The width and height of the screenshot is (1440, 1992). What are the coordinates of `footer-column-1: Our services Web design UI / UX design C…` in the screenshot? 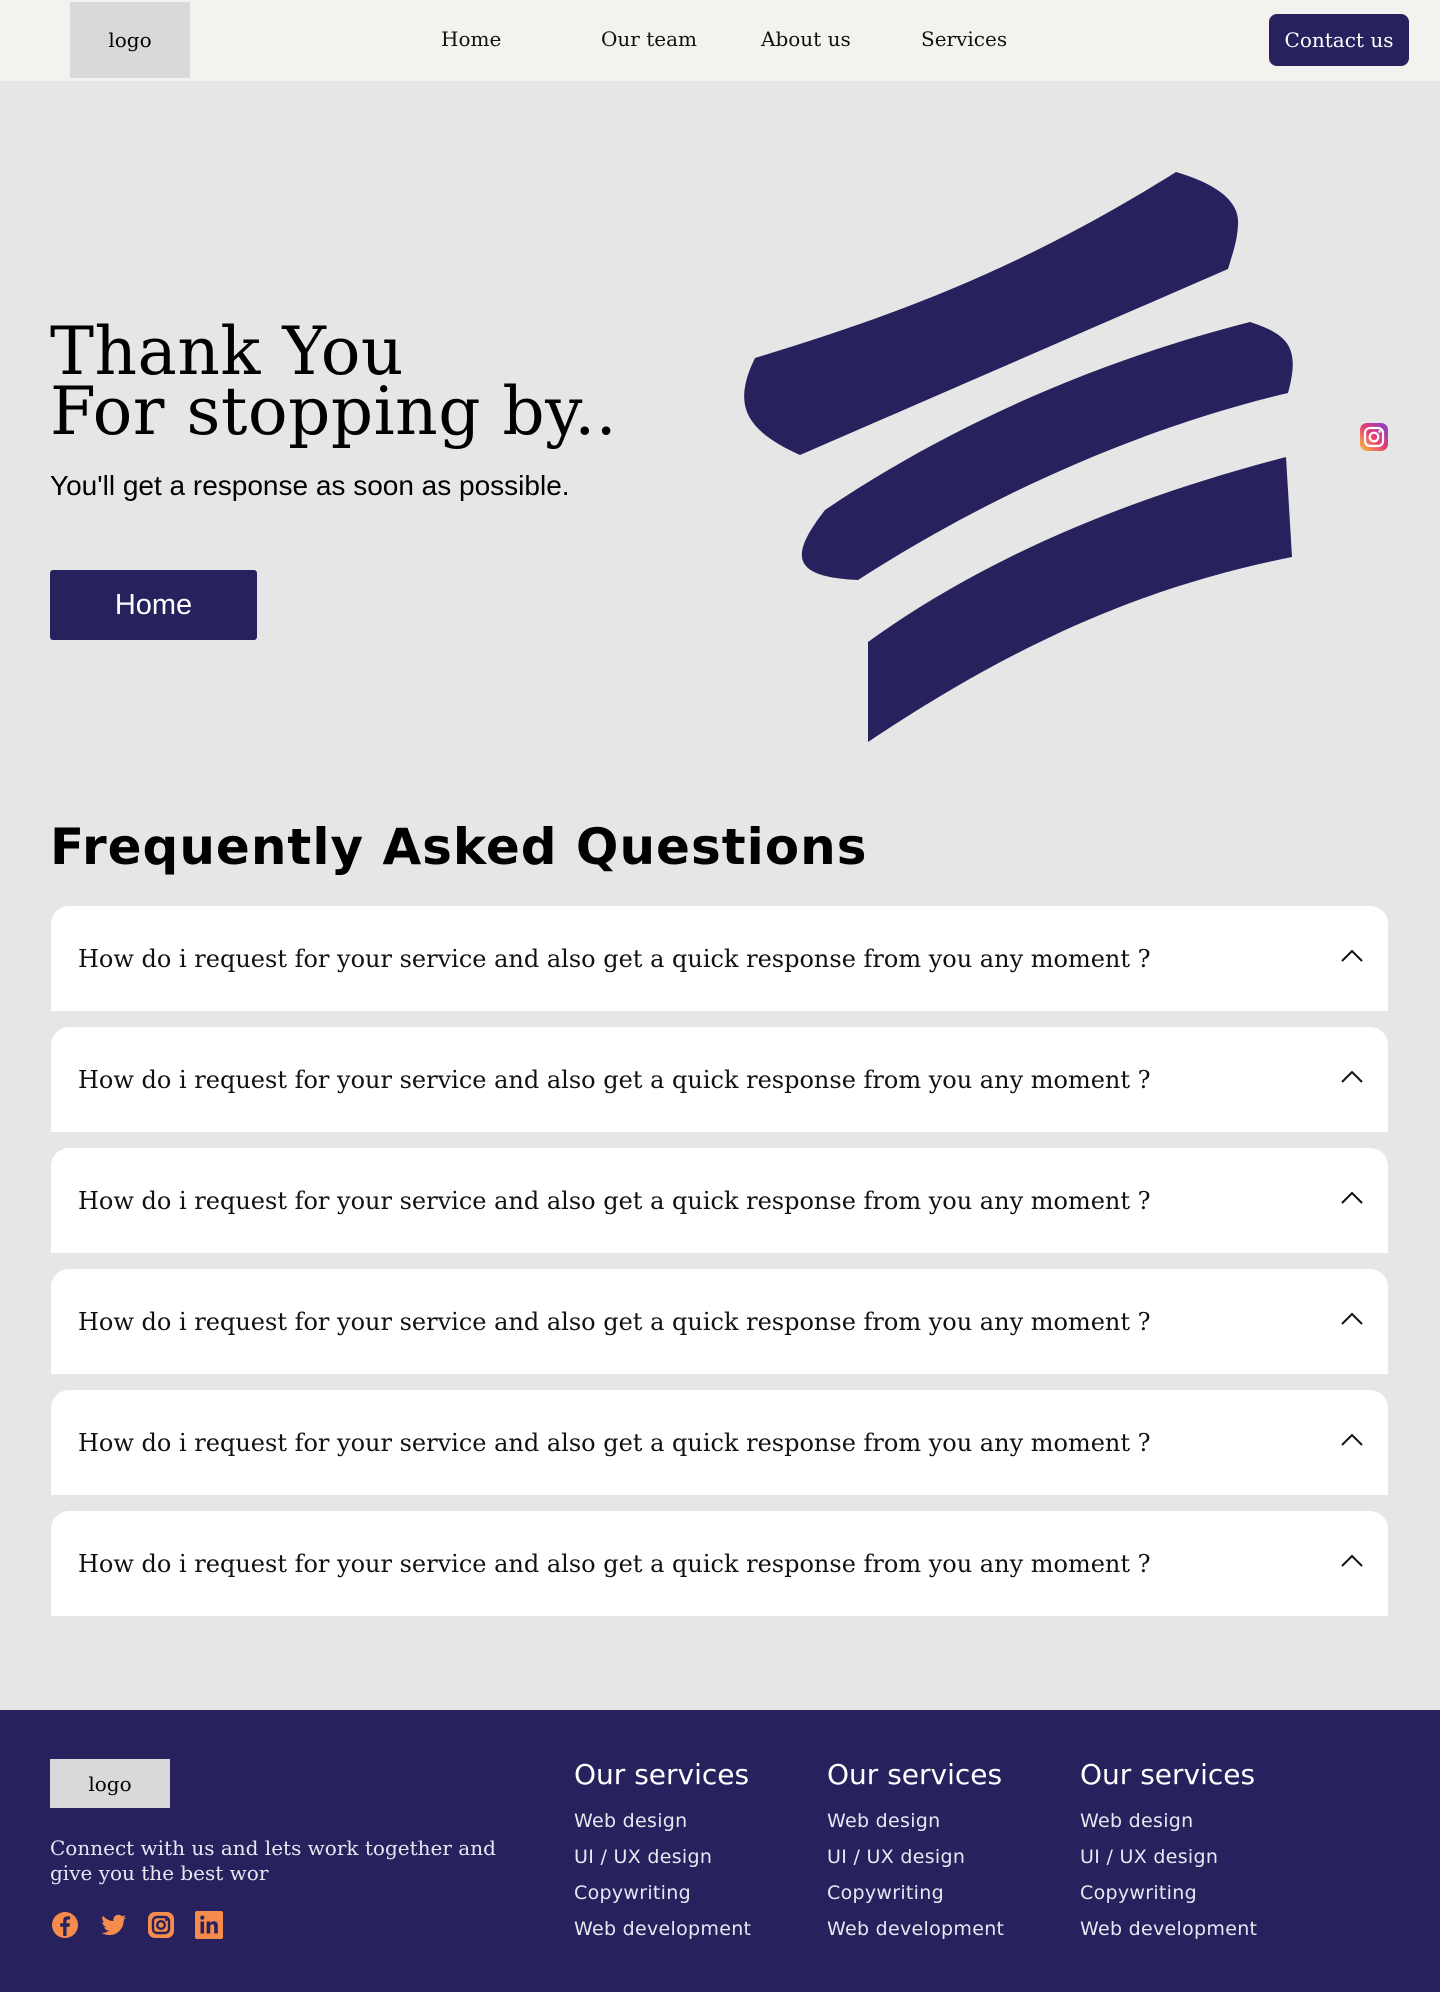 It's located at (662, 1852).